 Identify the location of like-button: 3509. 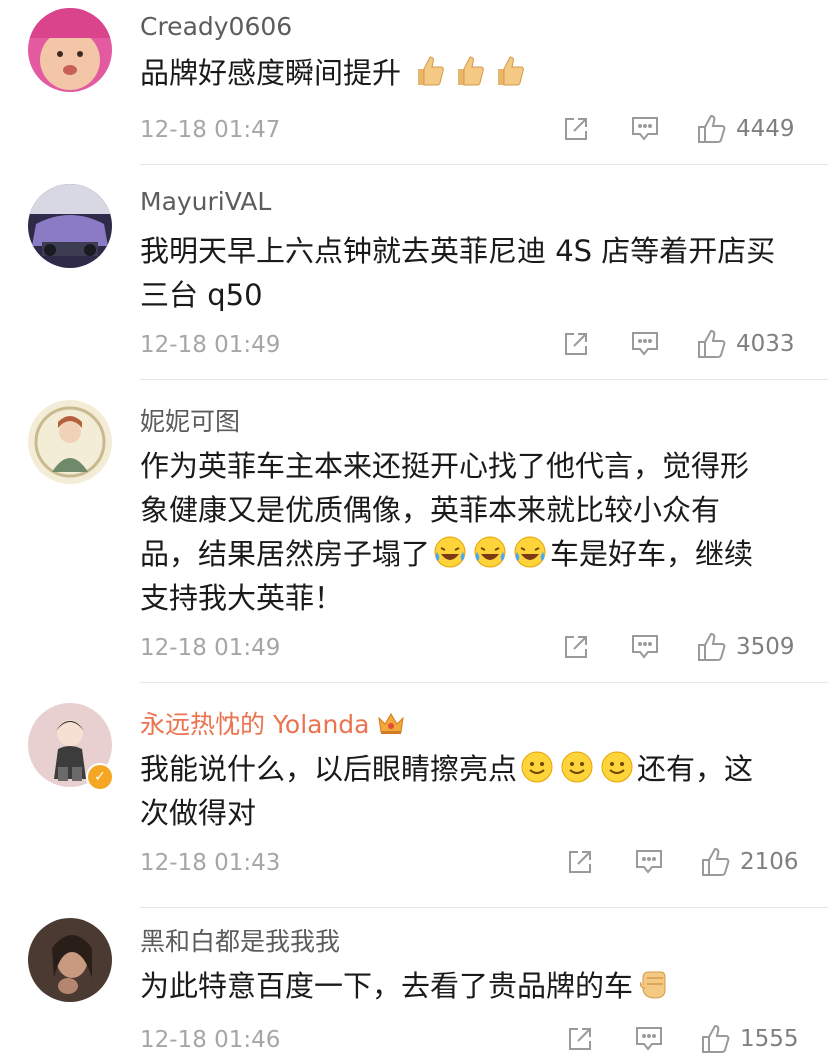
(745, 647).